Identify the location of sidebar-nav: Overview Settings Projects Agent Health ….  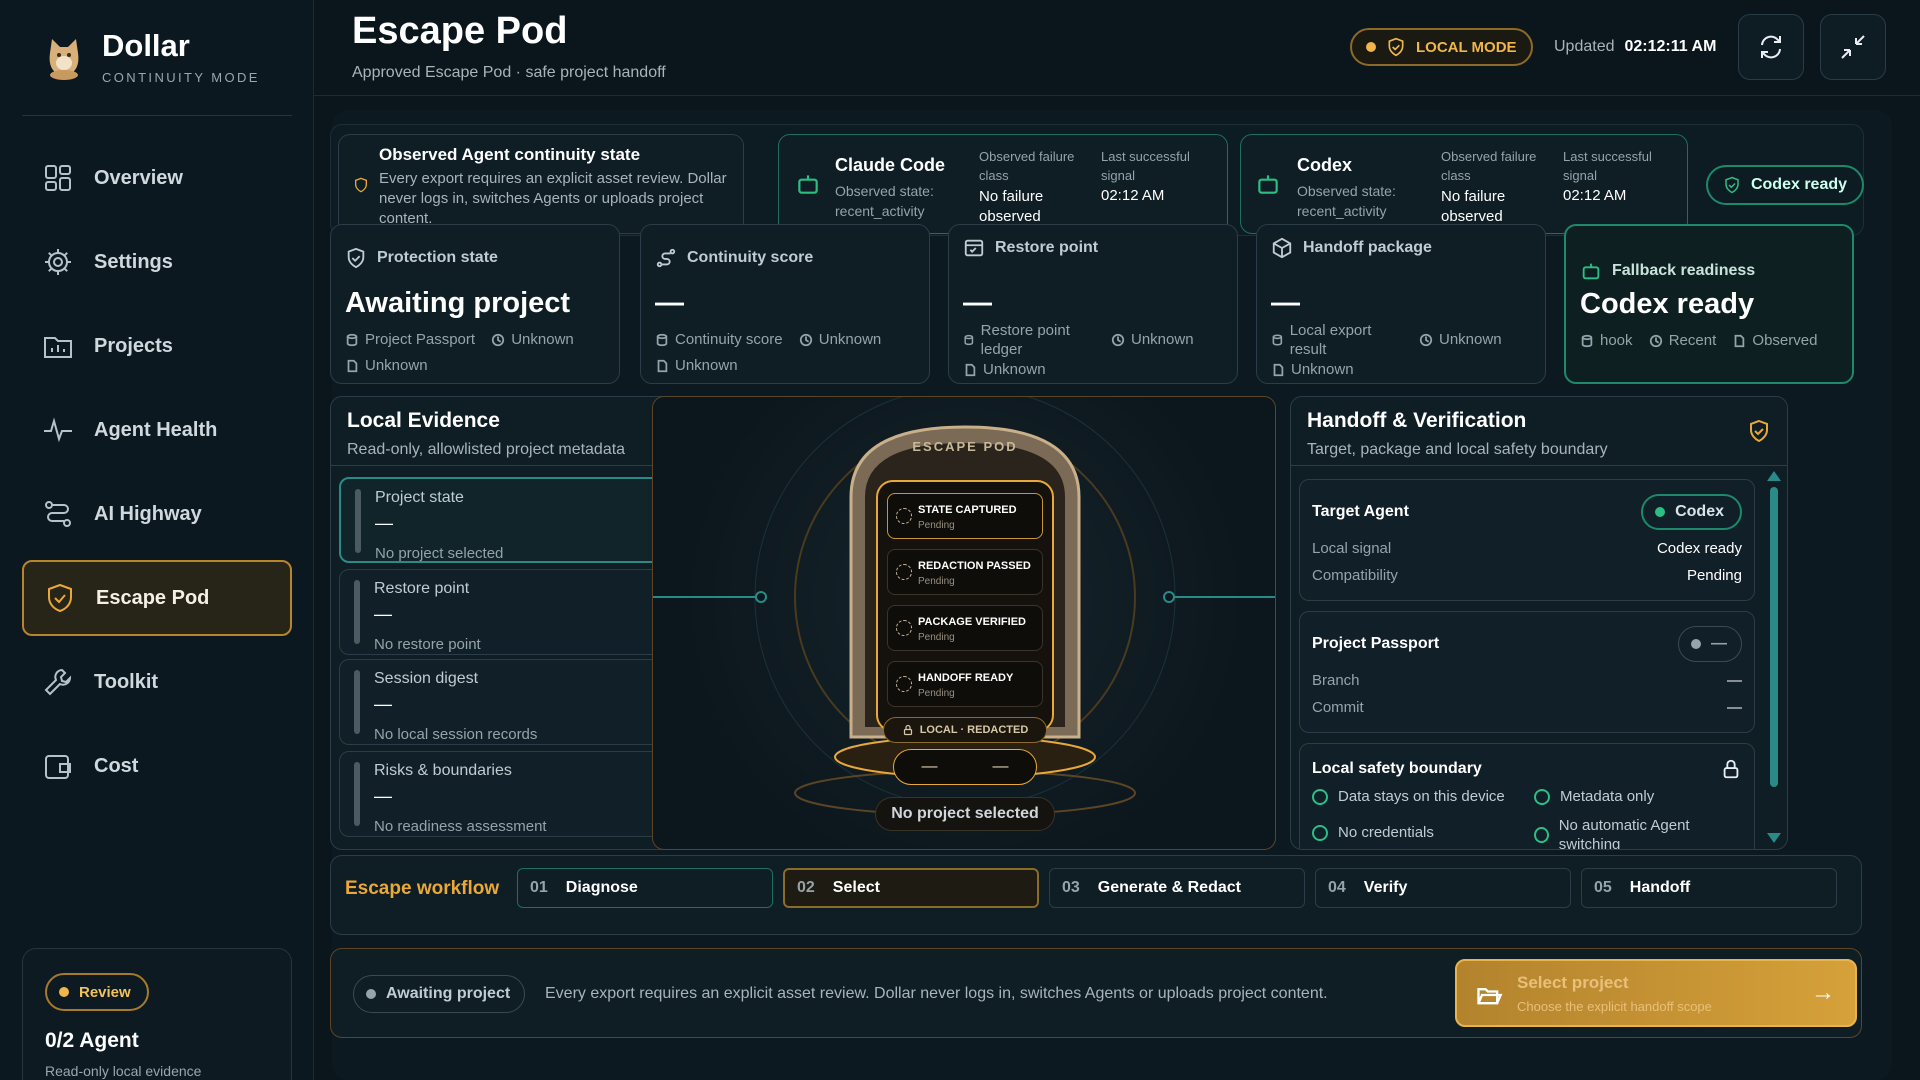
(157, 476).